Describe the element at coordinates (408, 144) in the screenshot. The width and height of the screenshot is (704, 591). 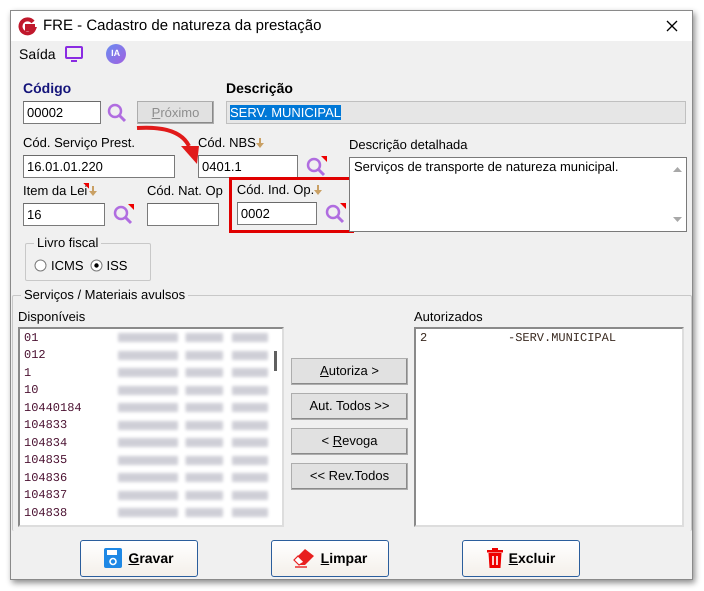
I see `field-label: Descrição detalhada` at that location.